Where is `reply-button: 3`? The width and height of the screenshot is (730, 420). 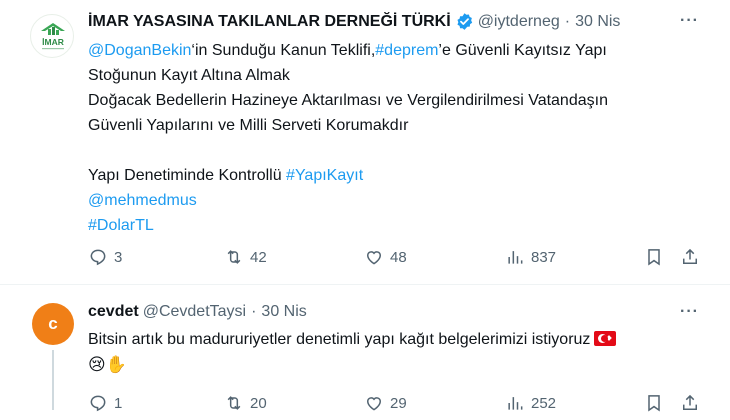 reply-button: 3 is located at coordinates (105, 257).